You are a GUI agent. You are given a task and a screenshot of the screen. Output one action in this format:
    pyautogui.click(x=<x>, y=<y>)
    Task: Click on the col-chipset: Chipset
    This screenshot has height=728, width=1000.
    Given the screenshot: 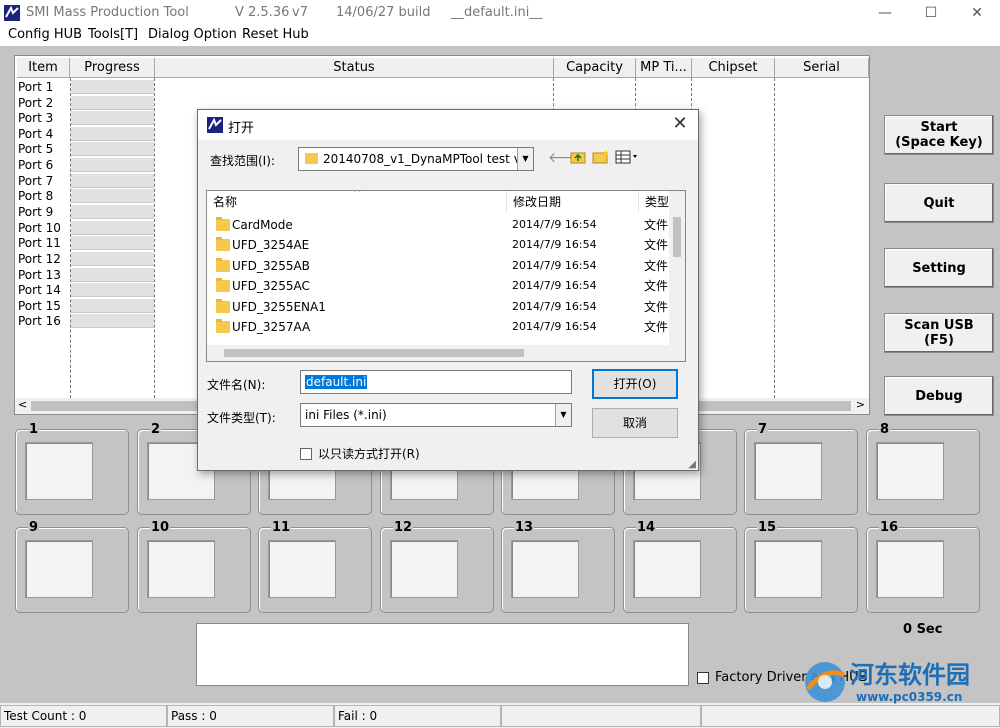 What is the action you would take?
    pyautogui.click(x=733, y=68)
    